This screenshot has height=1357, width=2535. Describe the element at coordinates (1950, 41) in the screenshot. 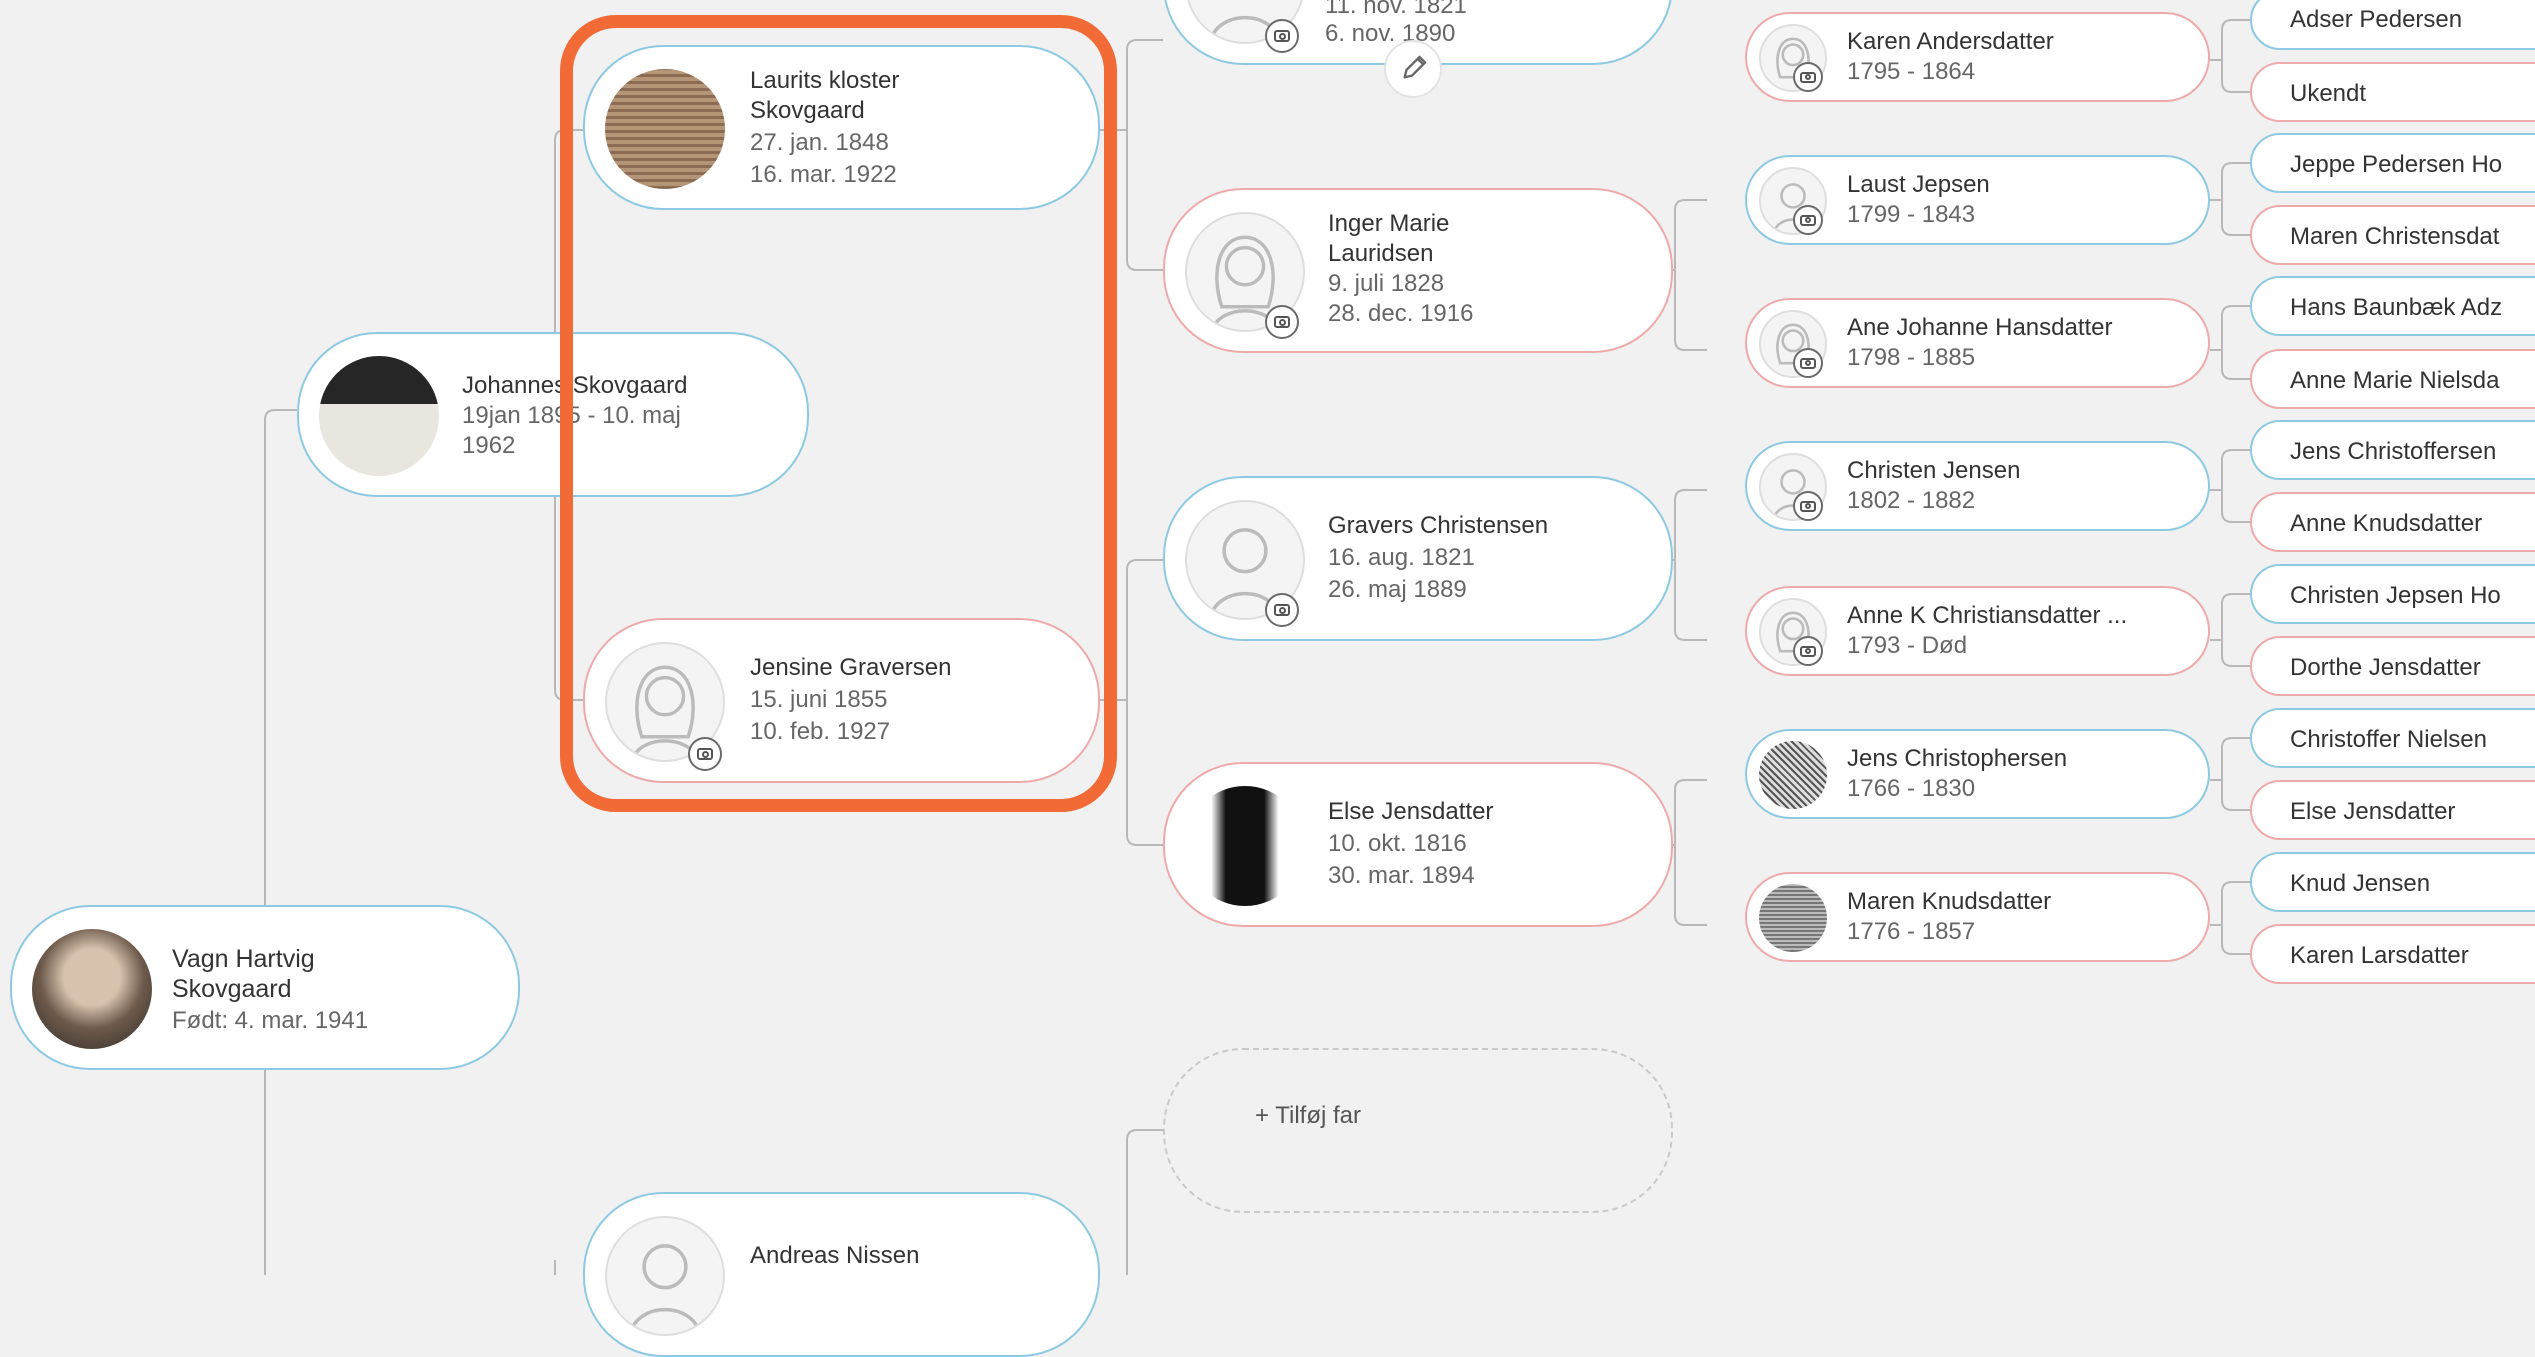

I see `person-name: Karen Andersdatter` at that location.